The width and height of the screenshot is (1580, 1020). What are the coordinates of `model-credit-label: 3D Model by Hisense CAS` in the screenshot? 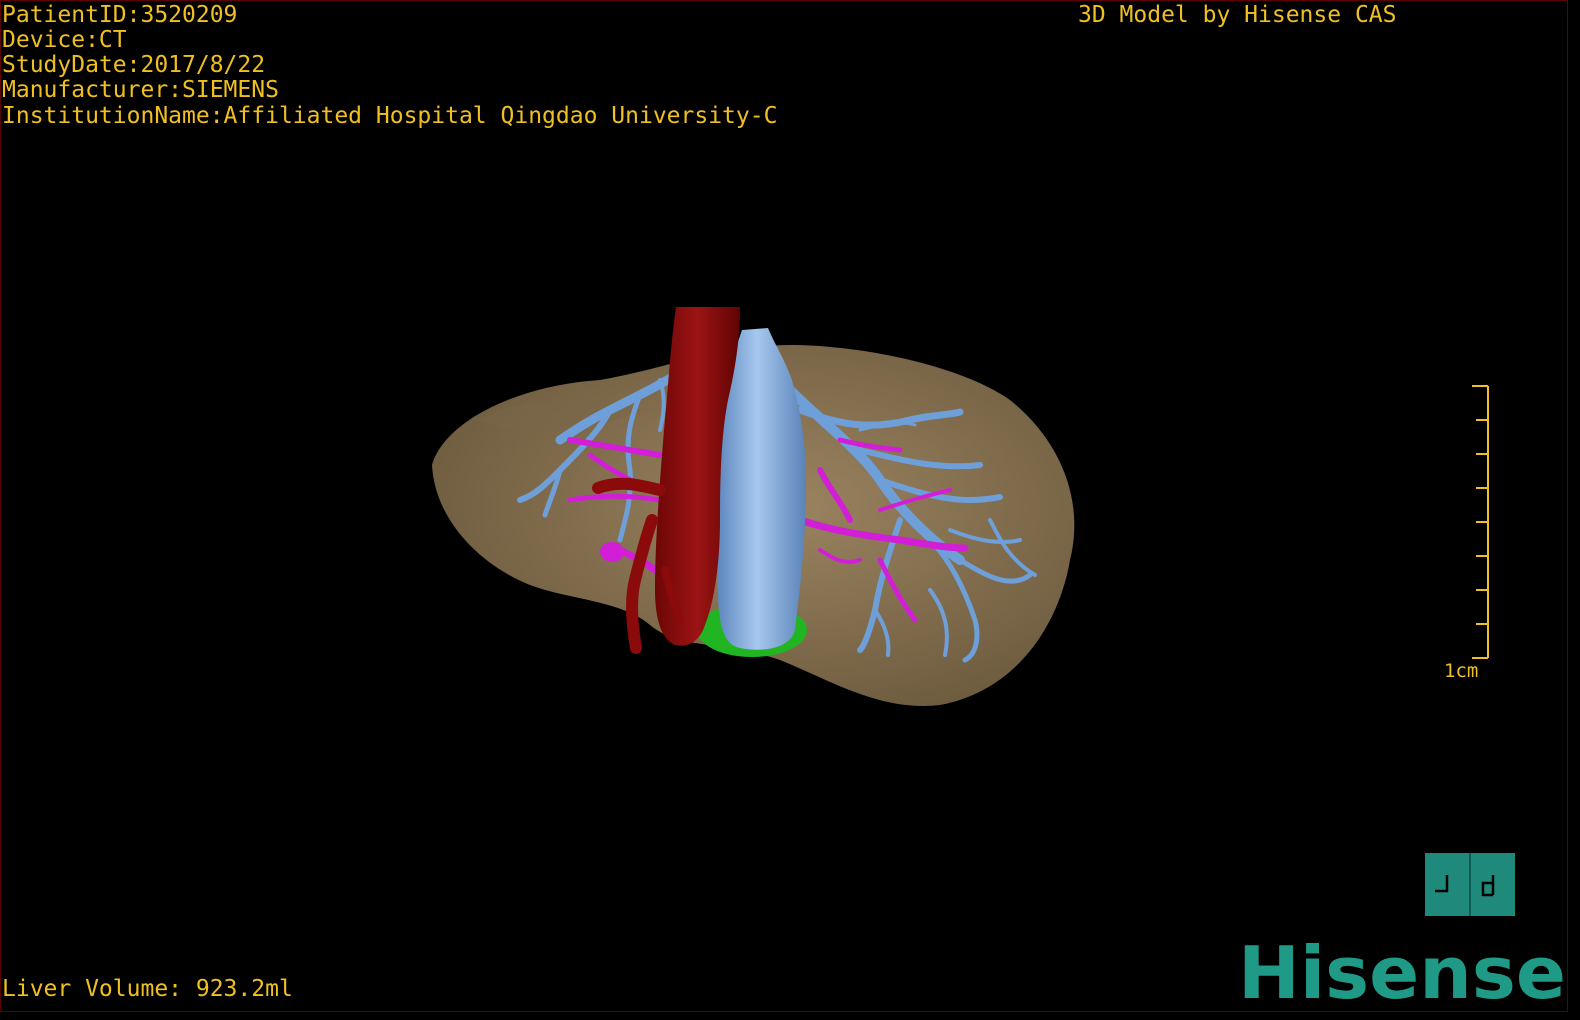 It's located at (1237, 15).